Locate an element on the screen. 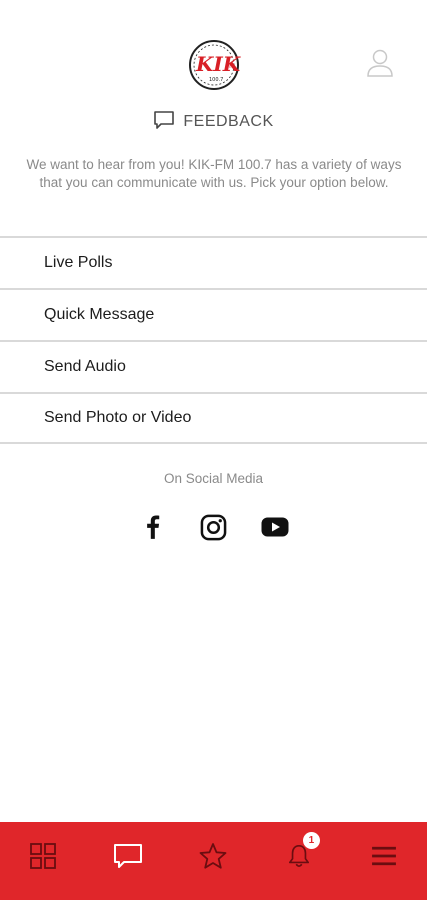 Image resolution: width=427 pixels, height=900 pixels. menu-item-send-audio: Send Audio is located at coordinates (213, 366).